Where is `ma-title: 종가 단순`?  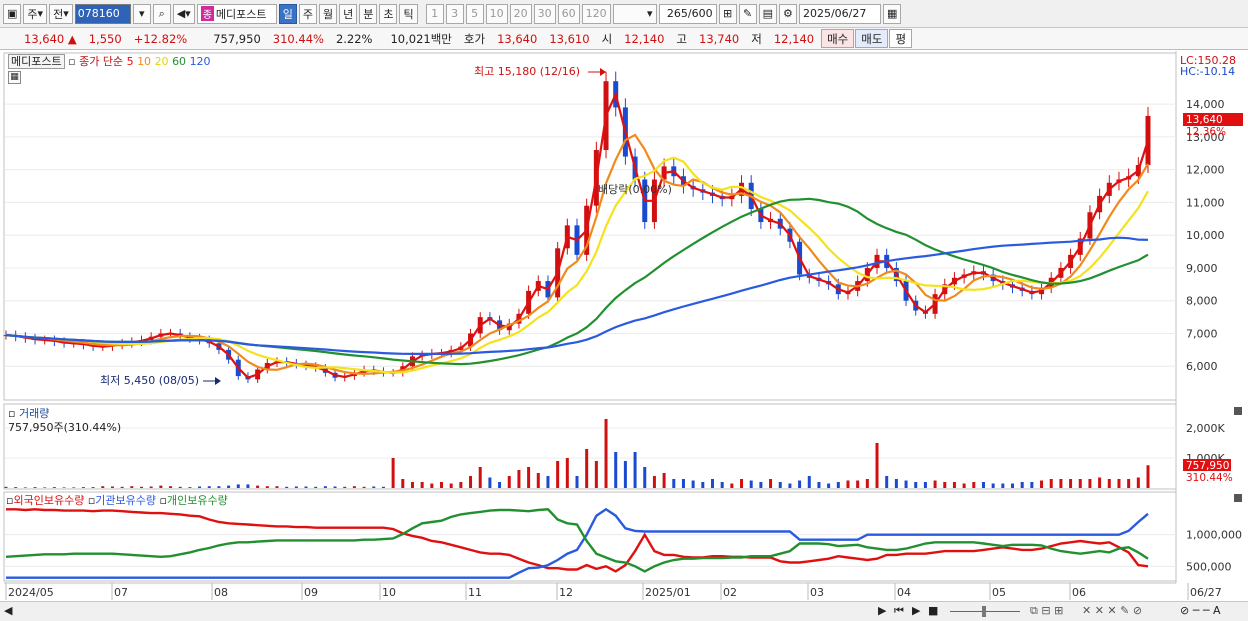 ma-title: 종가 단순 is located at coordinates (101, 61).